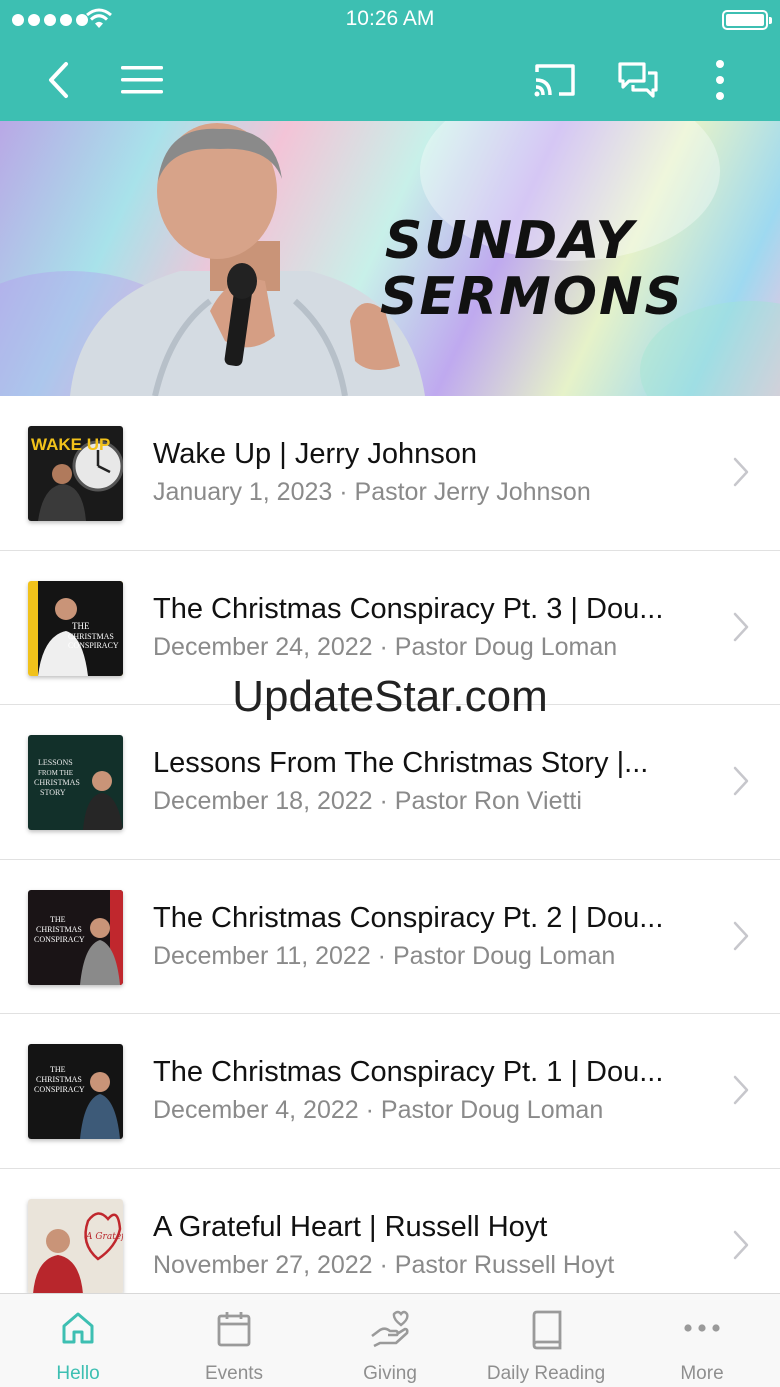  I want to click on vertical-dots-icon, so click(720, 80).